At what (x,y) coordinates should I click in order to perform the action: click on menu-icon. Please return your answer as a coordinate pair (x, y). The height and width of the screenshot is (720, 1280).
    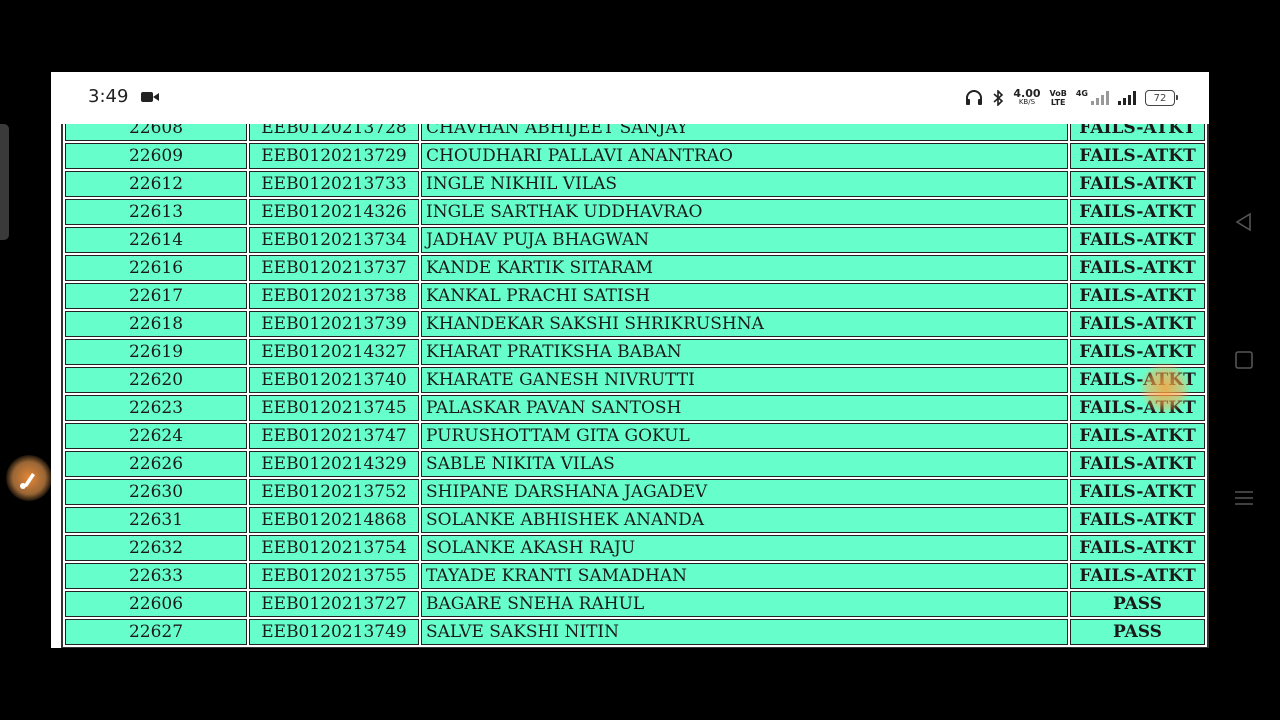
    Looking at the image, I should click on (1244, 498).